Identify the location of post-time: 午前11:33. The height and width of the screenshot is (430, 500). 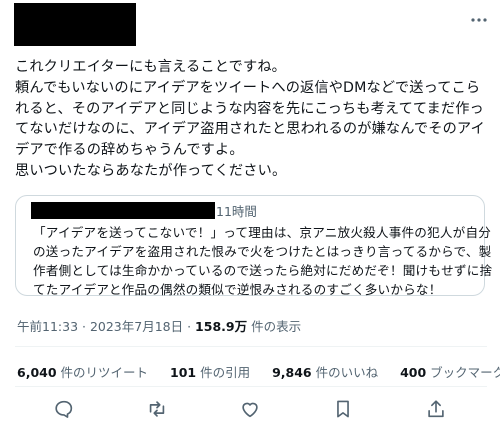
(47, 326).